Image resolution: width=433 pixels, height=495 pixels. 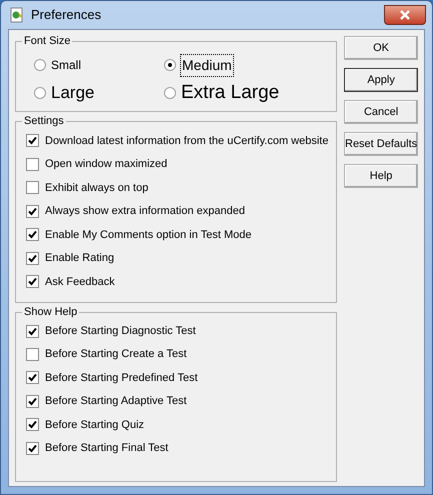 I want to click on group-title: Show Help, so click(x=50, y=312).